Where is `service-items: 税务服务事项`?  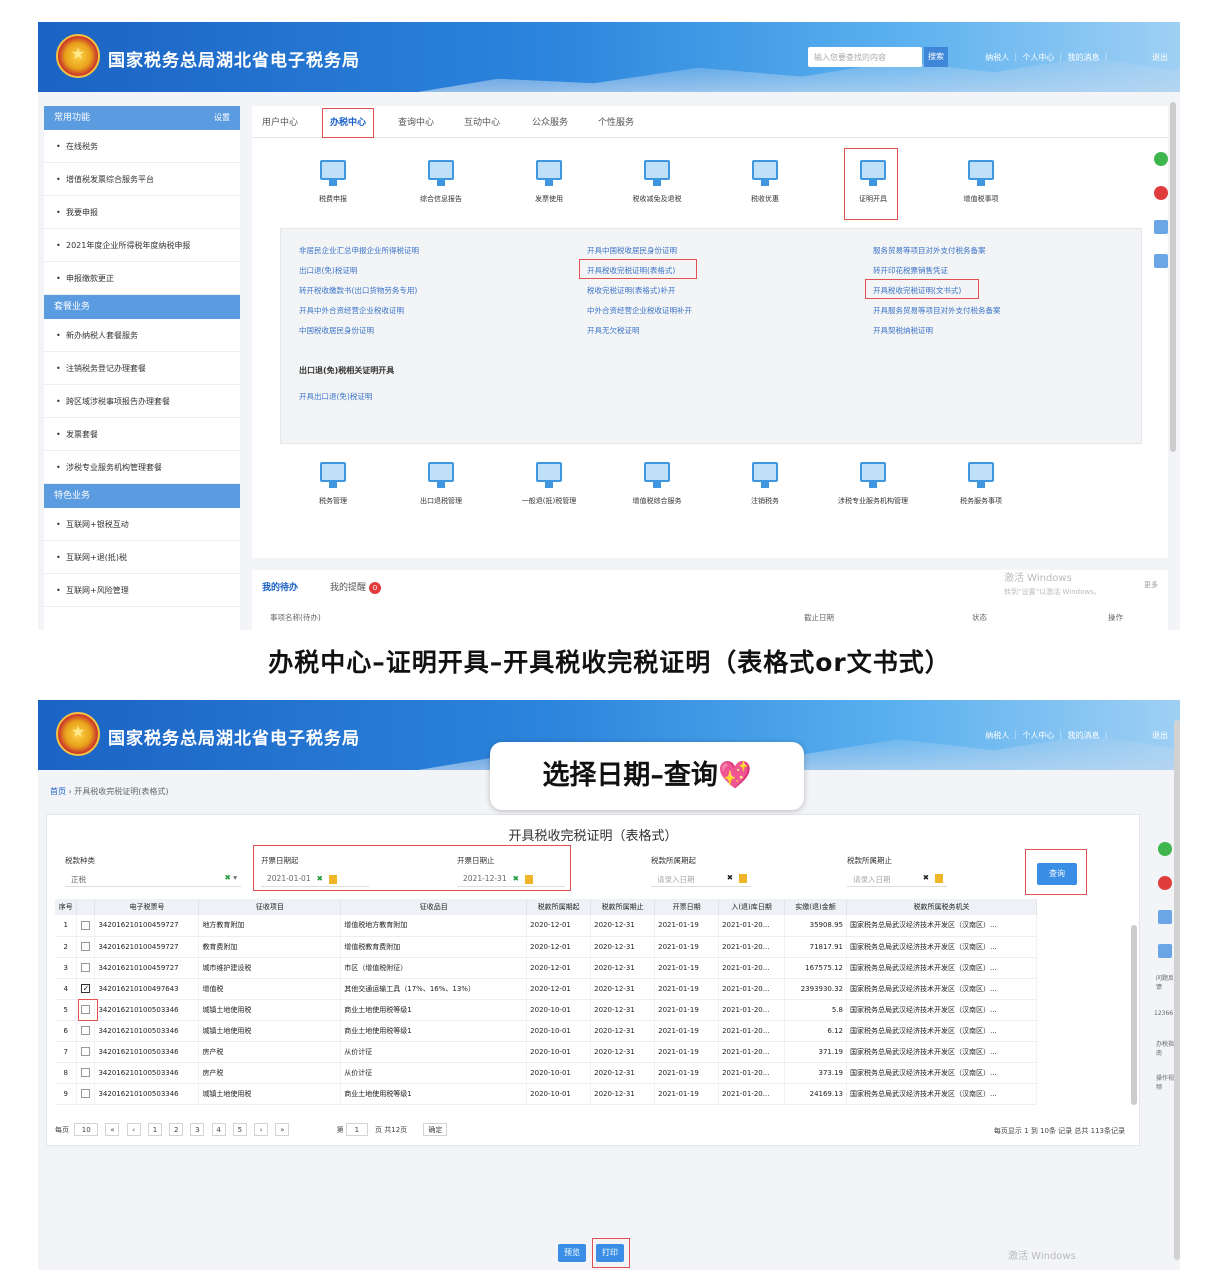
service-items: 税务服务事项 is located at coordinates (981, 484).